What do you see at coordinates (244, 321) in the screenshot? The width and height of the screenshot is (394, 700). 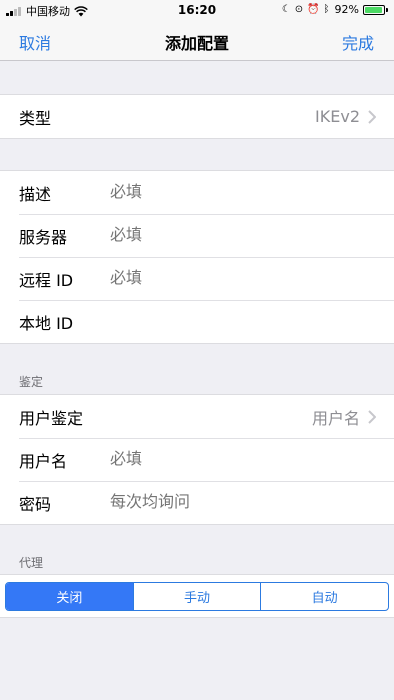 I see `local-id-field` at bounding box center [244, 321].